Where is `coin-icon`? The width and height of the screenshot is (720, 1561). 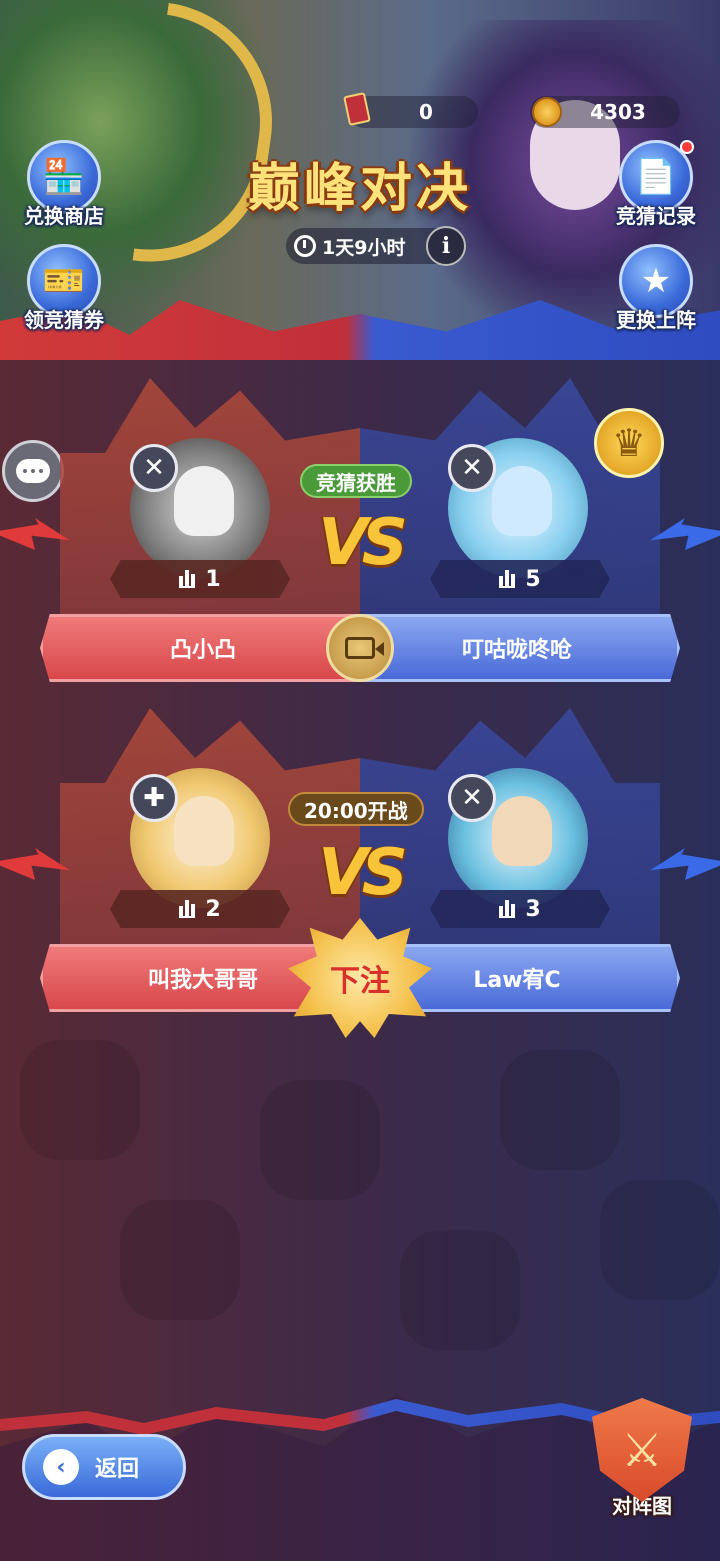 coin-icon is located at coordinates (547, 112).